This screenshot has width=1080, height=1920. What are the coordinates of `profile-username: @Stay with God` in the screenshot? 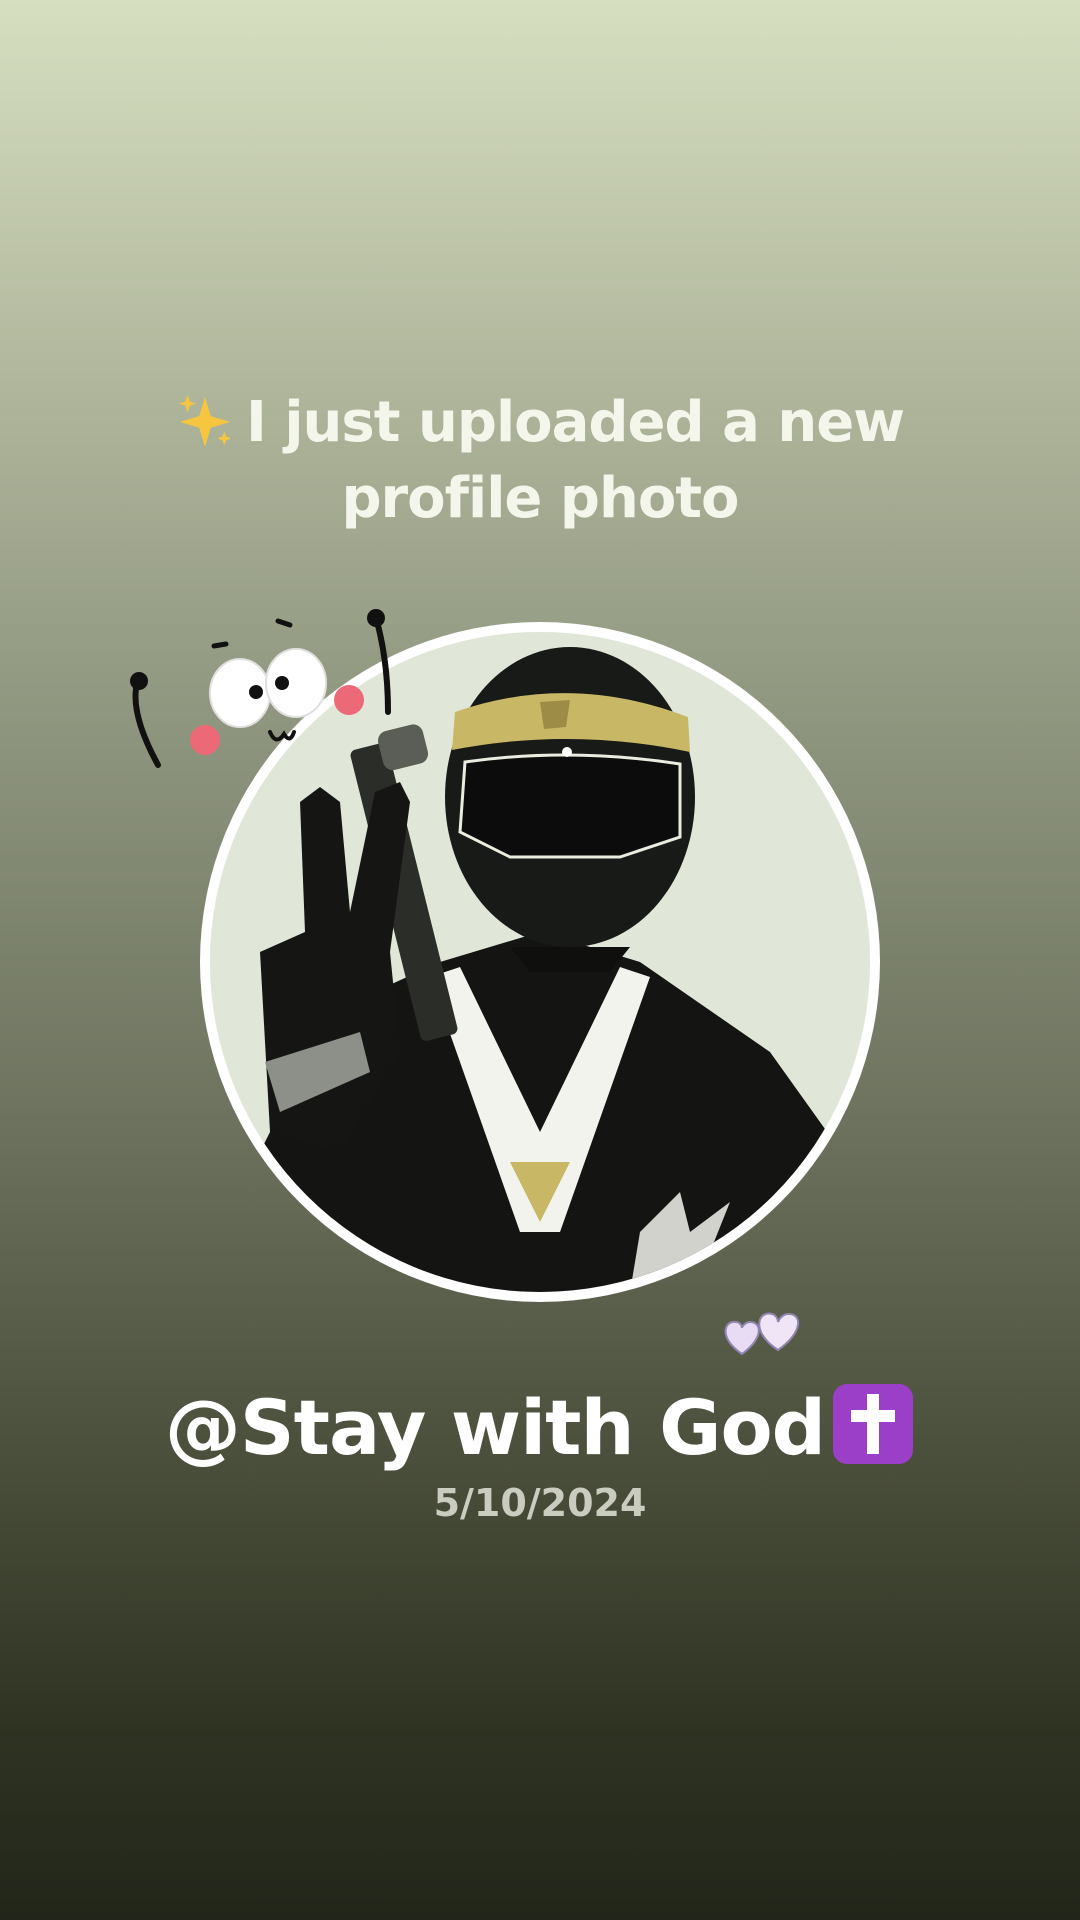 It's located at (540, 1428).